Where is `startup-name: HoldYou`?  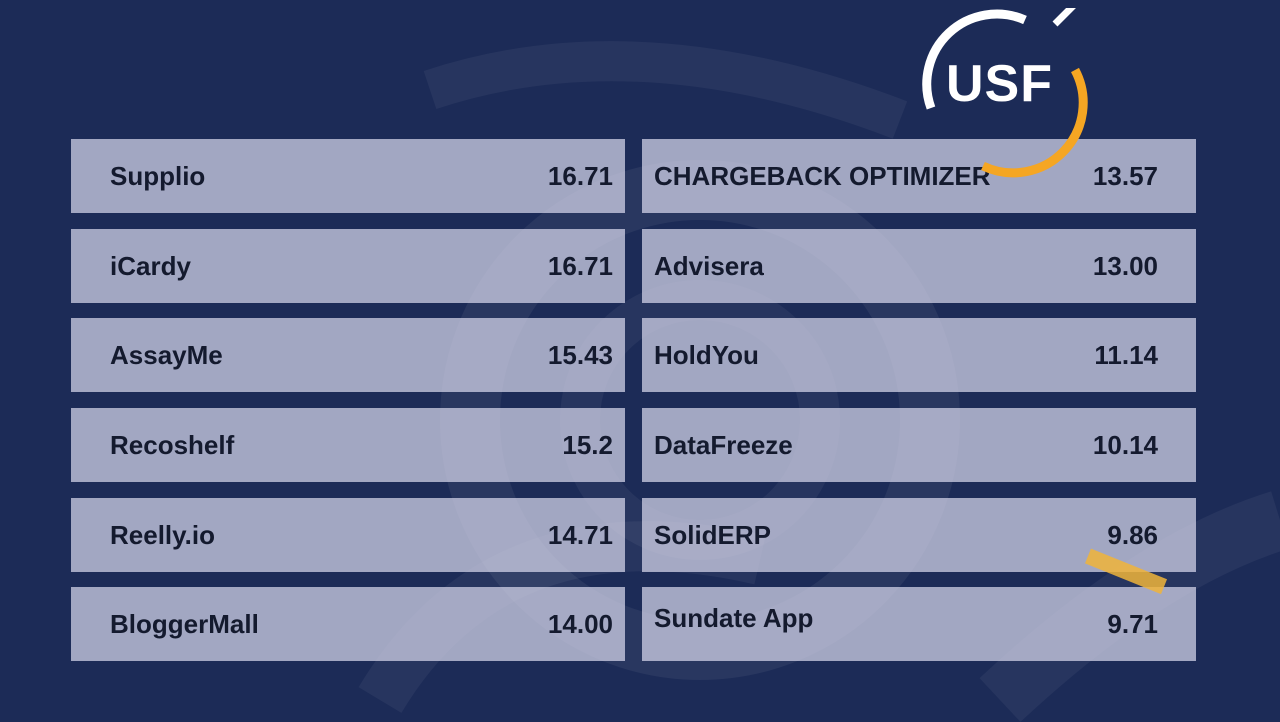
startup-name: HoldYou is located at coordinates (706, 355).